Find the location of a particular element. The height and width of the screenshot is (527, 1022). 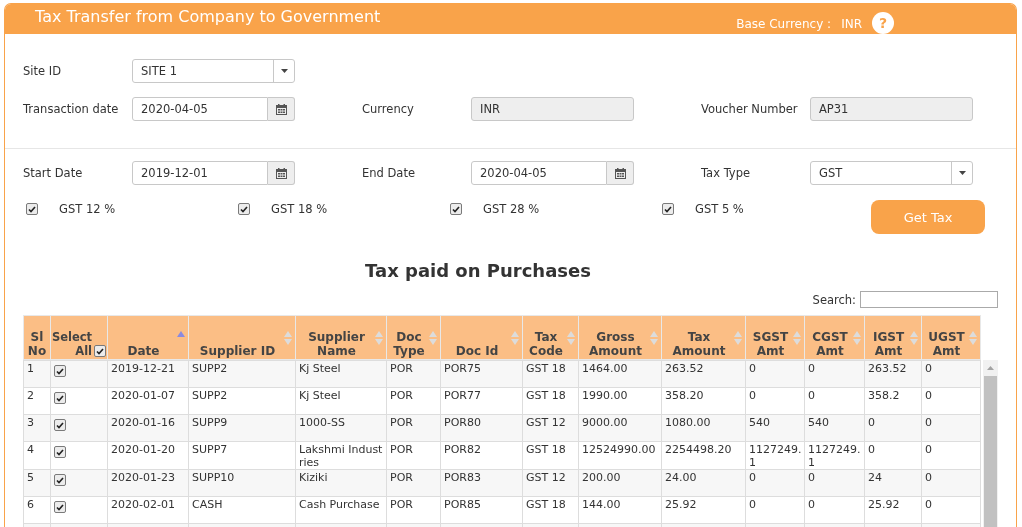

column-header: Select All is located at coordinates (72, 344).